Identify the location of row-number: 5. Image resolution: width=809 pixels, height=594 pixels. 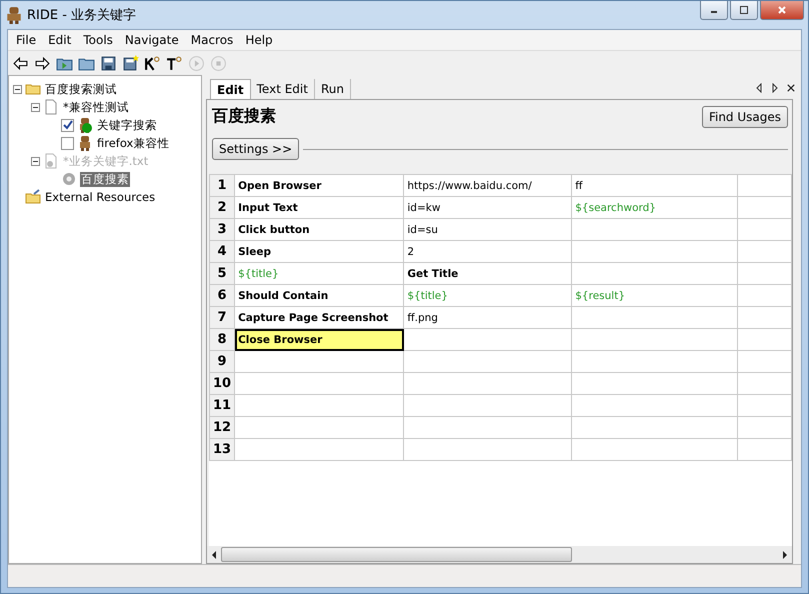
(222, 273).